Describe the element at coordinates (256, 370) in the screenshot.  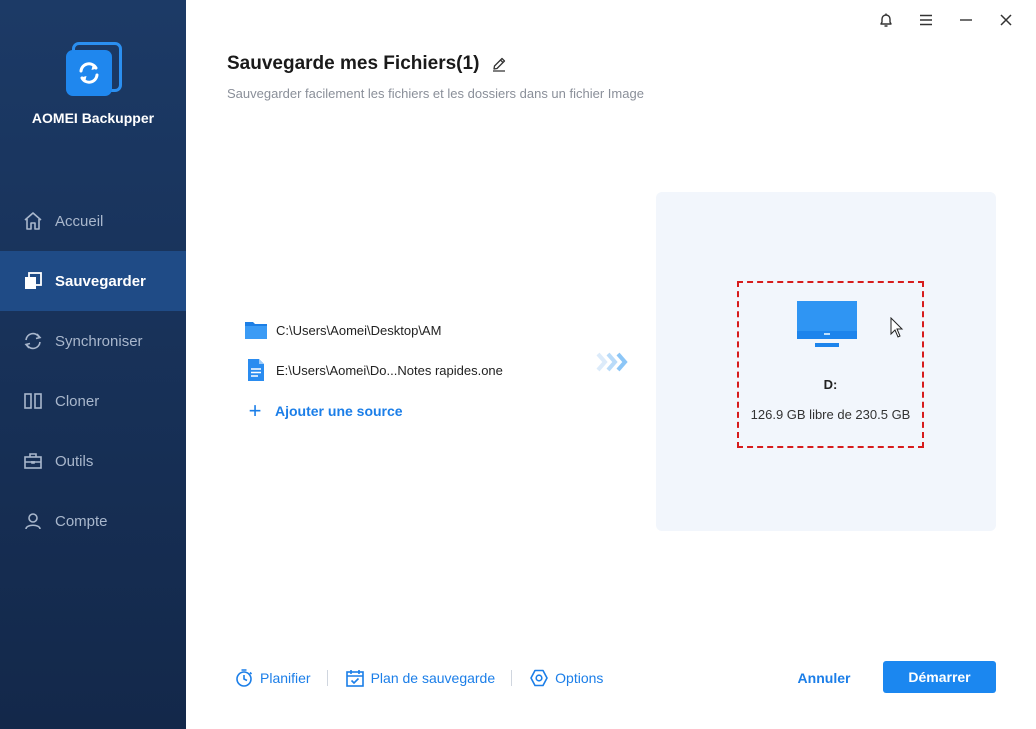
I see `file-icon` at that location.